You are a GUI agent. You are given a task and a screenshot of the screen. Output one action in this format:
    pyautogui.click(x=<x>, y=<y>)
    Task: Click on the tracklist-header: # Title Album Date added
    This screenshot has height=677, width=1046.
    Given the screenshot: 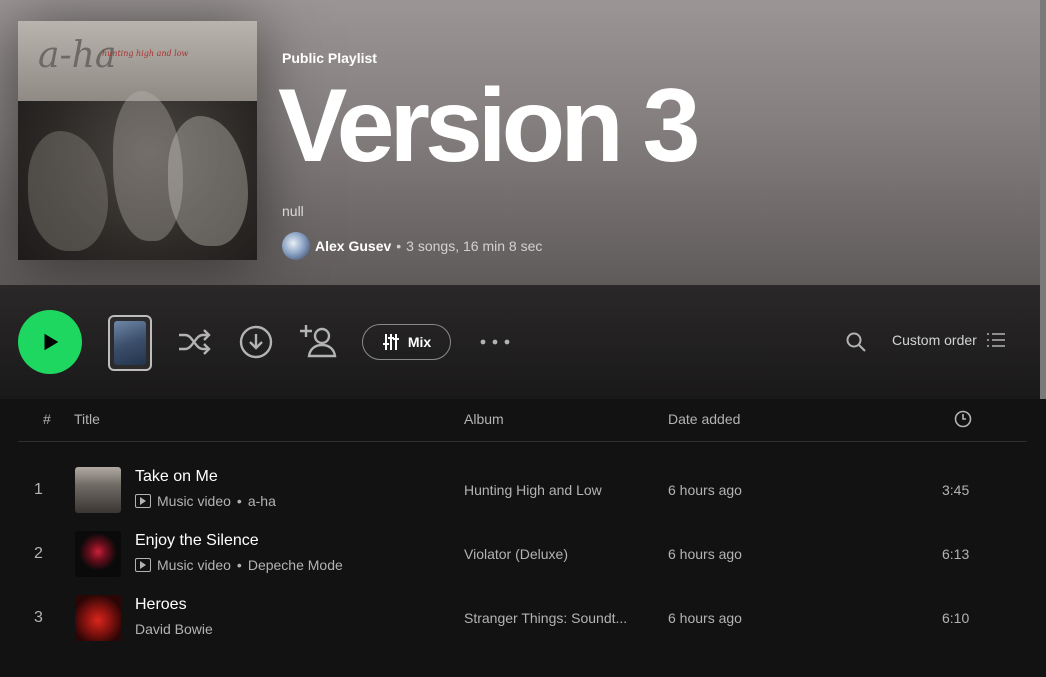 What is the action you would take?
    pyautogui.click(x=522, y=420)
    